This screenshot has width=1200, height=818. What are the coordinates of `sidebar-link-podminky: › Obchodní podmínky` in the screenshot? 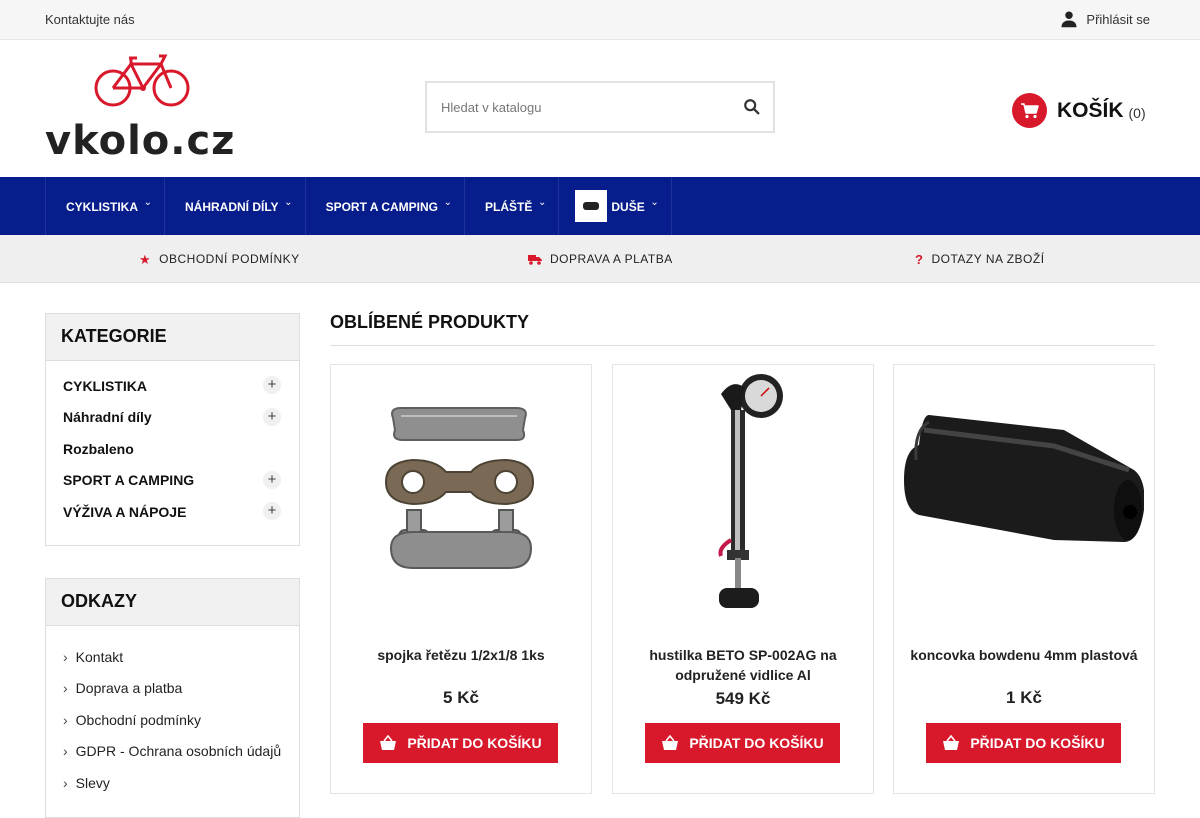 It's located at (172, 720).